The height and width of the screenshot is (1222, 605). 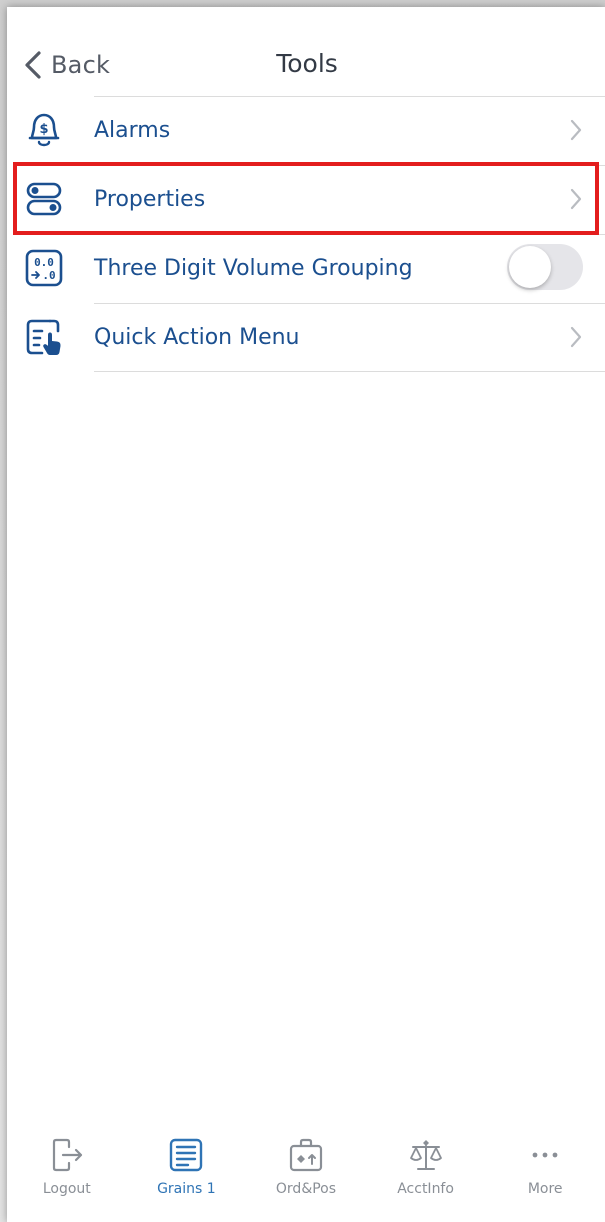 What do you see at coordinates (197, 337) in the screenshot?
I see `quick-action-menu-label: Quick Action Menu` at bounding box center [197, 337].